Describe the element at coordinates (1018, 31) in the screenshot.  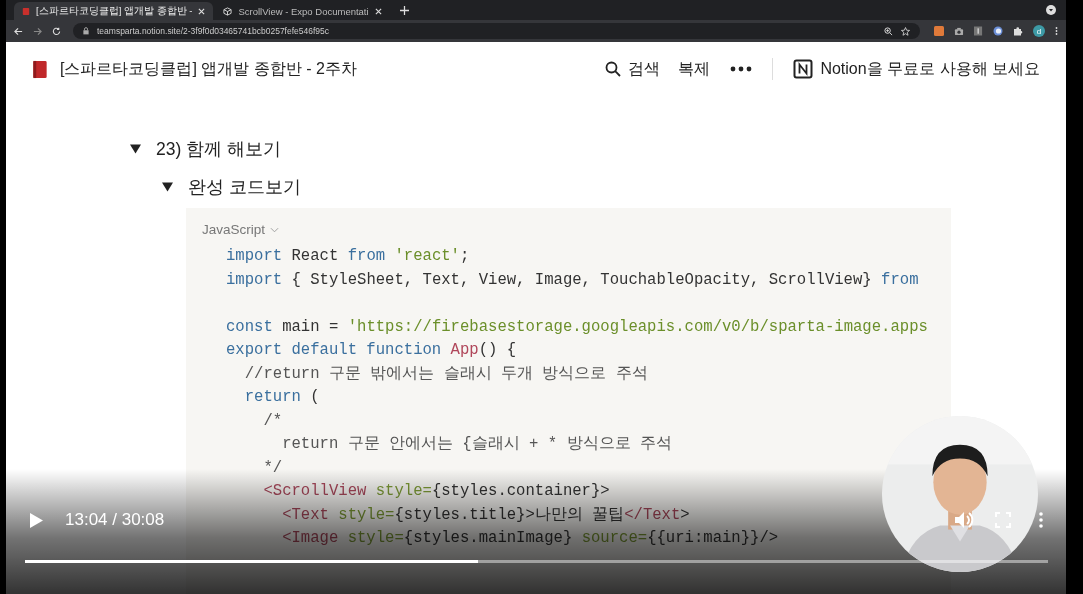
I see `puzzle-icon` at that location.